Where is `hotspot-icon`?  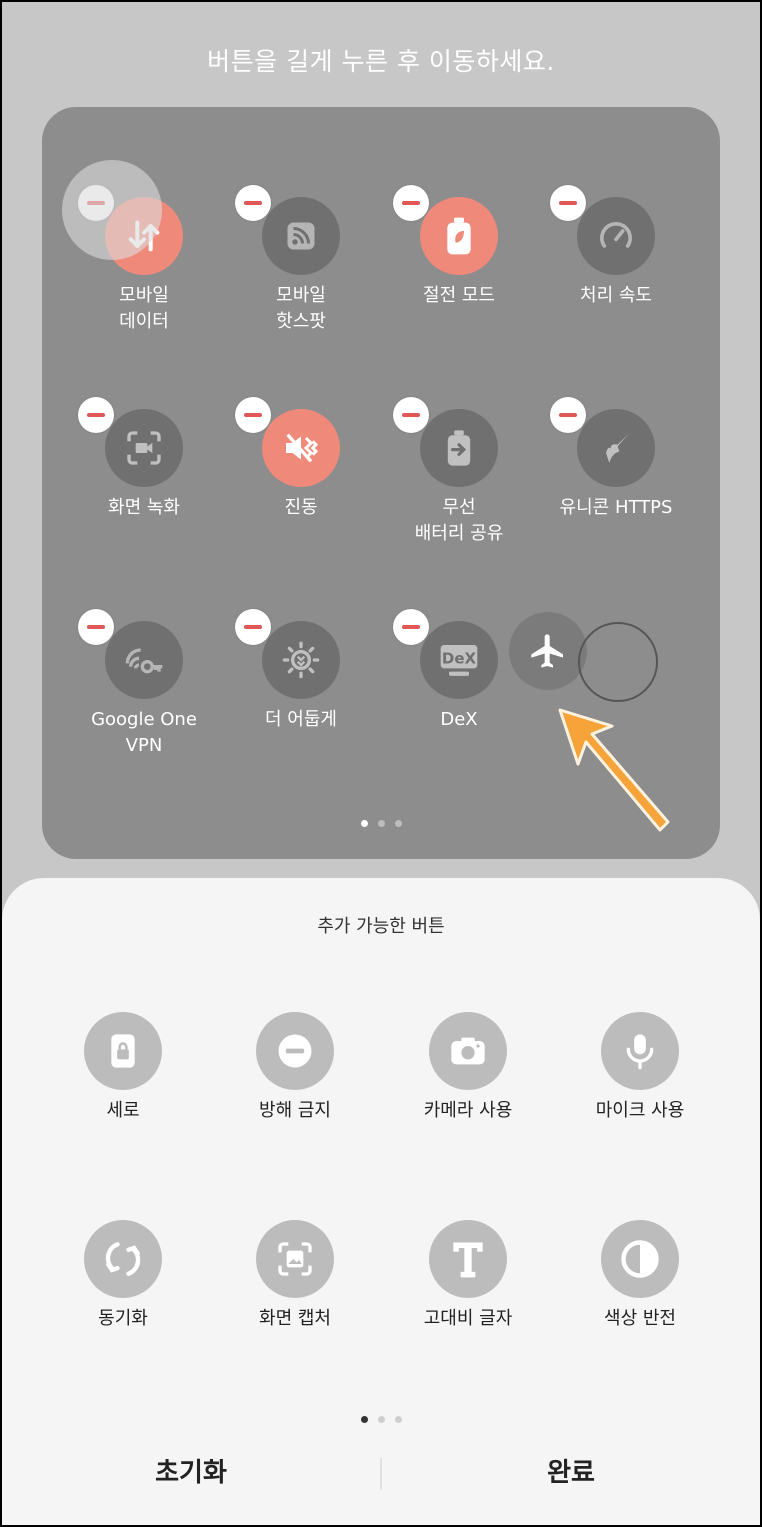
hotspot-icon is located at coordinates (301, 236).